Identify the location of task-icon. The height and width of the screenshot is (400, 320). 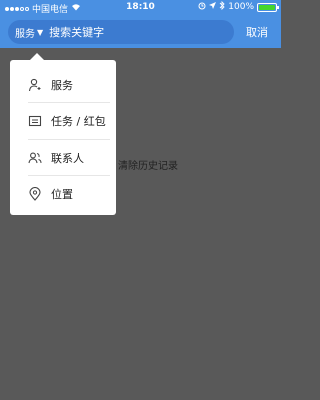
(35, 121).